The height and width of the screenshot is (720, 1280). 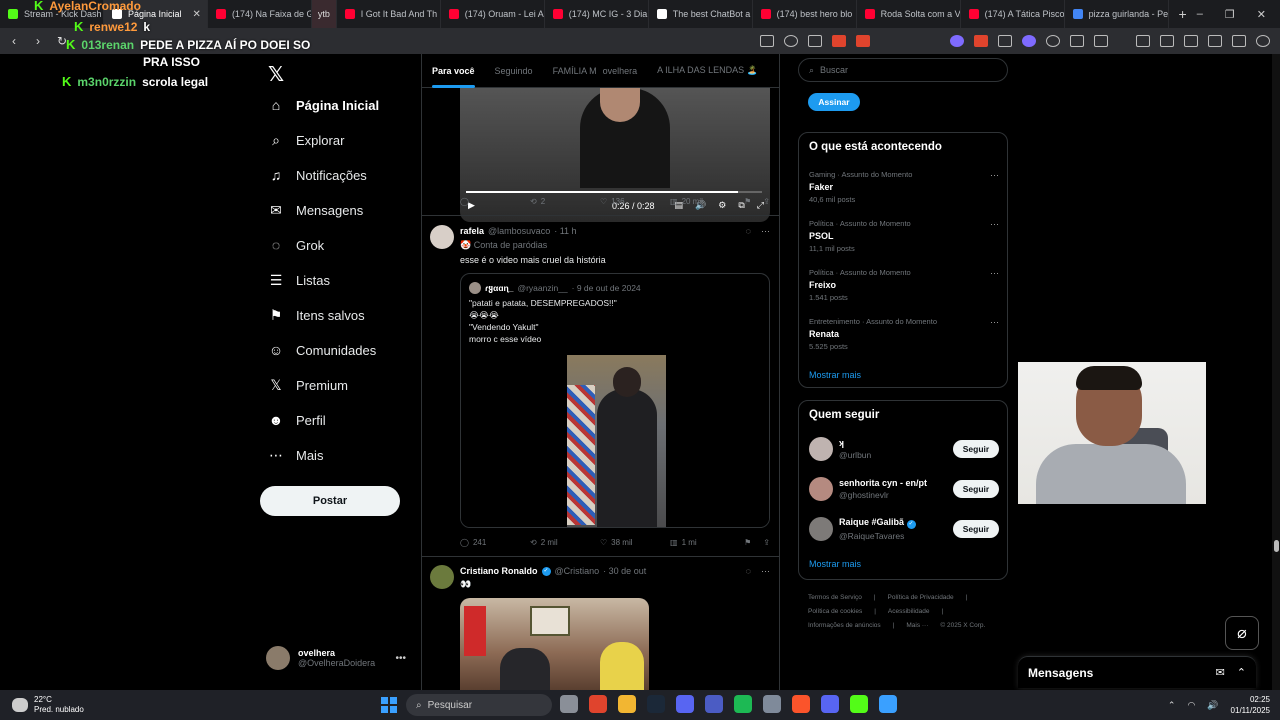 I want to click on tab-ovelhera: ovelhera, so click(x=620, y=71).